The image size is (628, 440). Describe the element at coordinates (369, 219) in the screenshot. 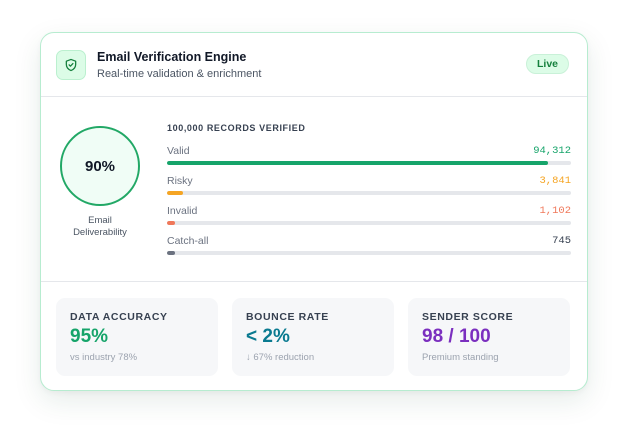

I see `bar-row-invalid: Invalid 1,102` at that location.